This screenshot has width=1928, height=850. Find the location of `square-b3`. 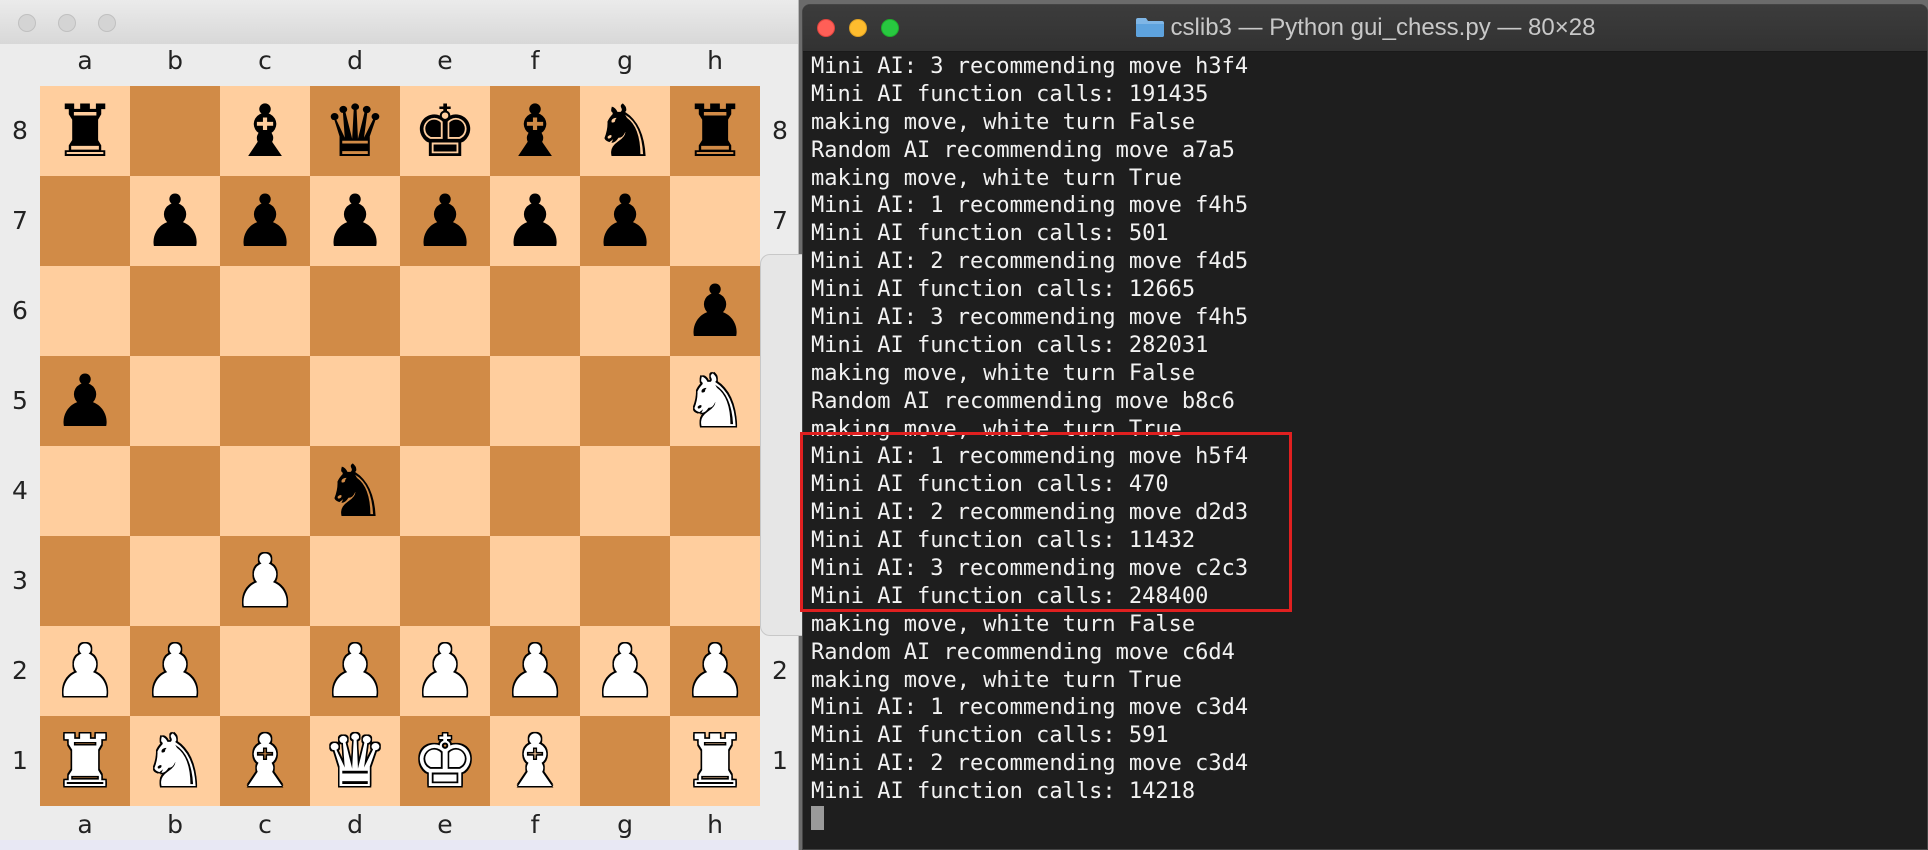

square-b3 is located at coordinates (175, 581).